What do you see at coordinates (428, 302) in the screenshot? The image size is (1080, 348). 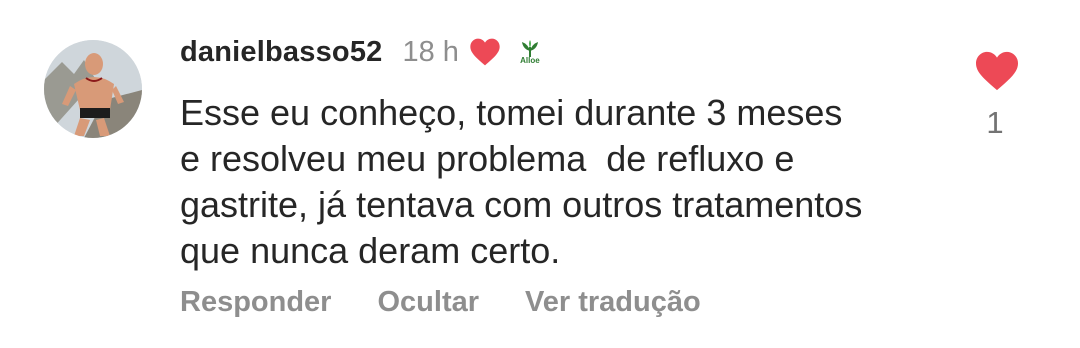 I see `hide-button: Ocultar` at bounding box center [428, 302].